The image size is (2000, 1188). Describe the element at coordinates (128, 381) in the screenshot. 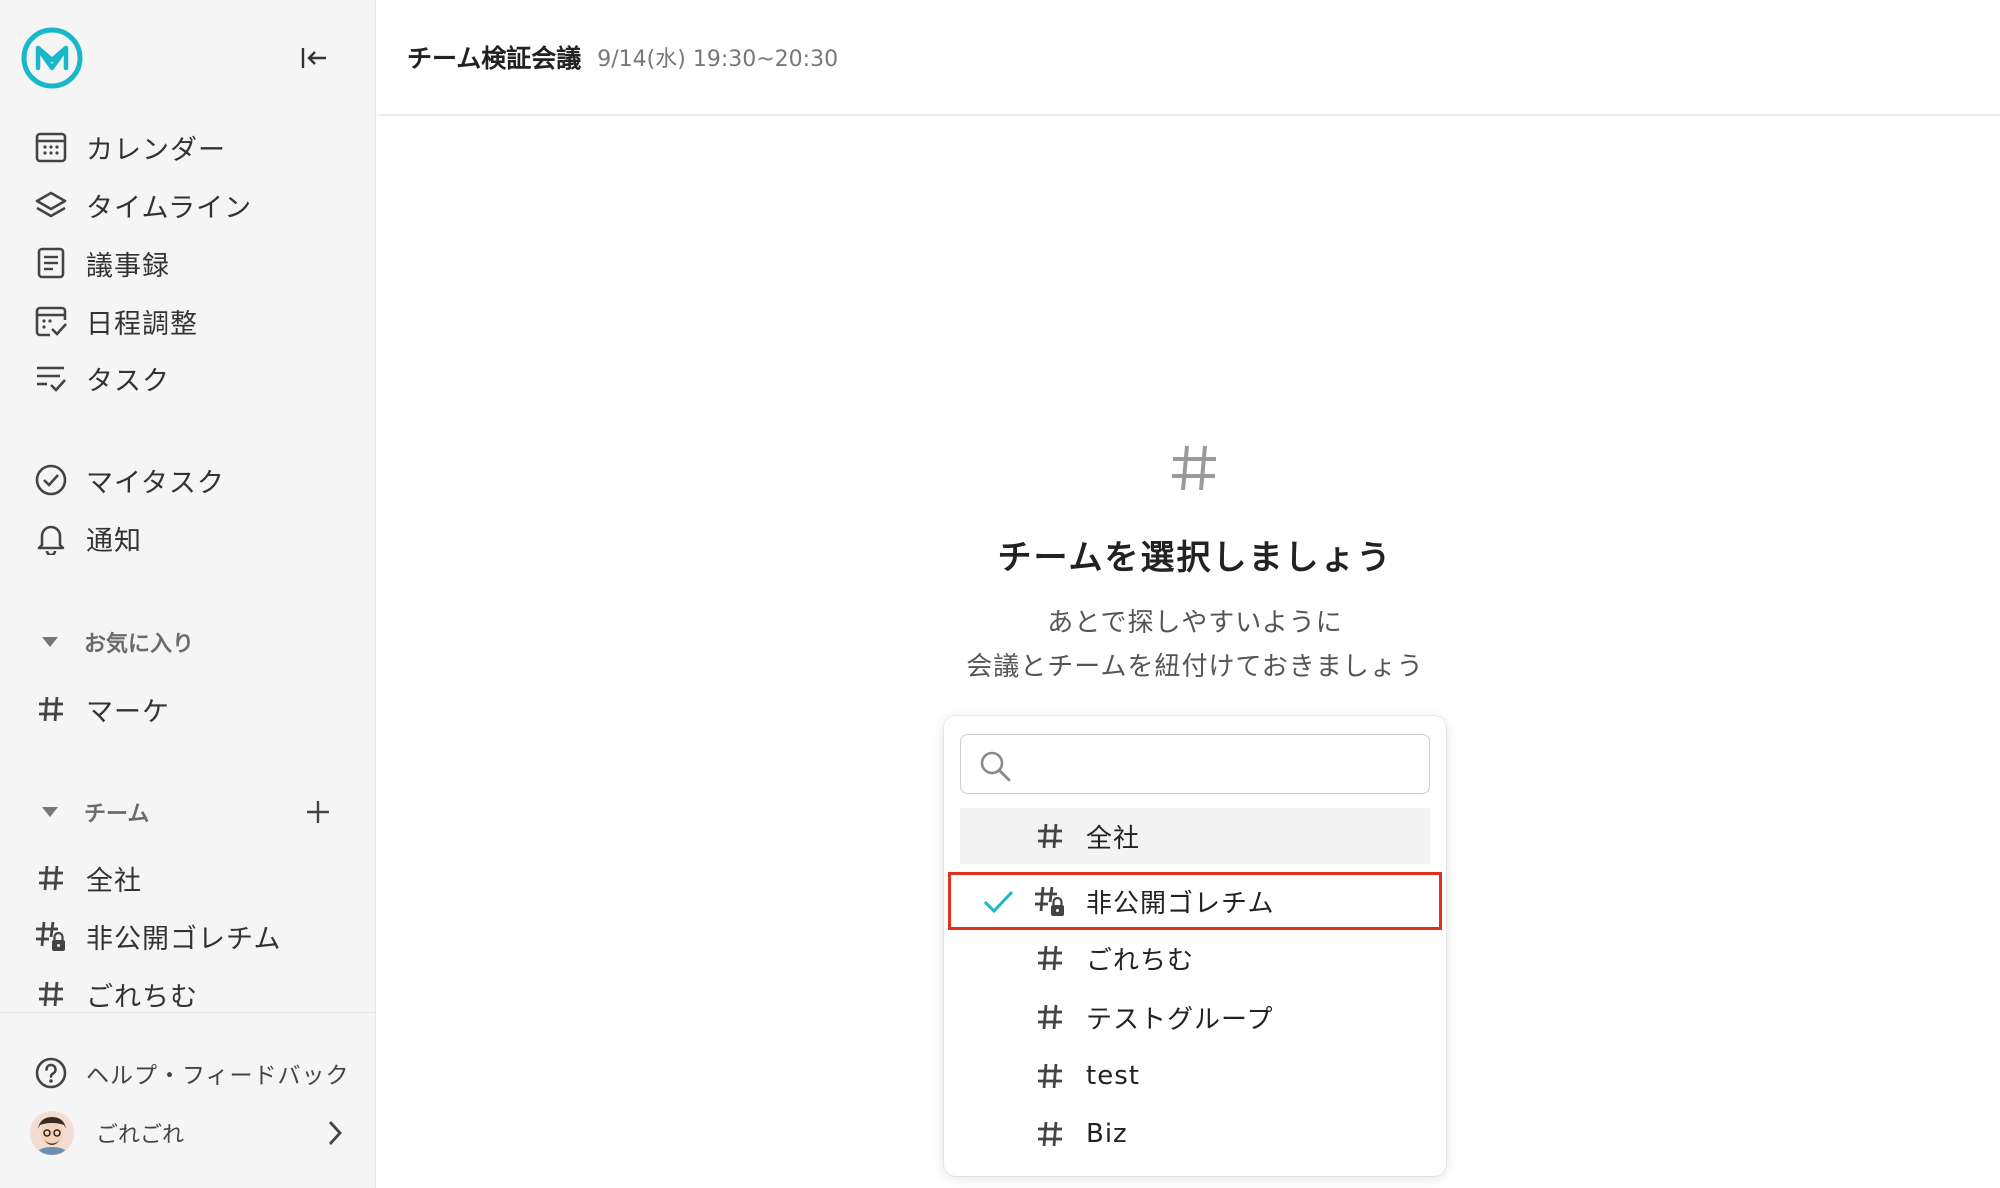

I see `sidebar-item-label: タスク` at that location.